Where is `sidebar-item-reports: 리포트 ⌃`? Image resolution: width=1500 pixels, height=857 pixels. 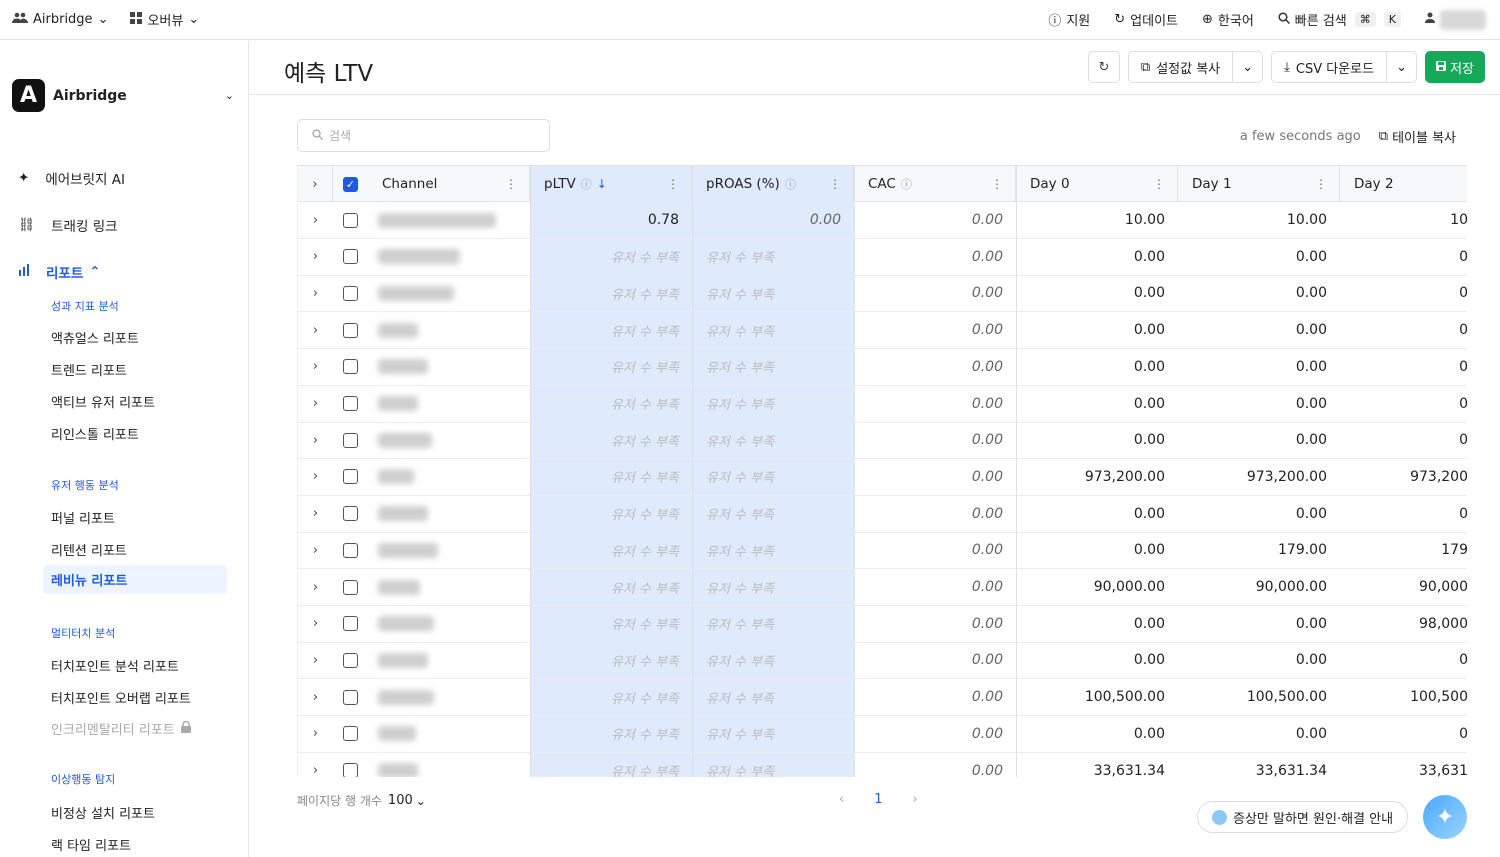 sidebar-item-reports: 리포트 ⌃ is located at coordinates (59, 272).